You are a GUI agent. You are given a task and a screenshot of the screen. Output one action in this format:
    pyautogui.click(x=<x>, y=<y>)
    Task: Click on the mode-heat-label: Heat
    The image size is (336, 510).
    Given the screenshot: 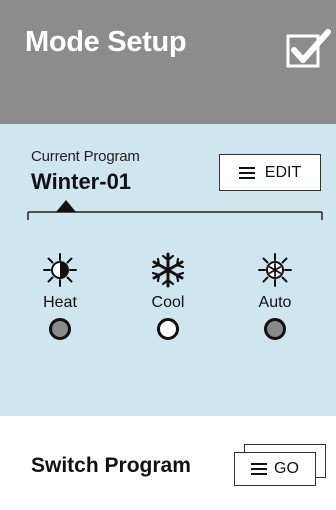 What is the action you would take?
    pyautogui.click(x=60, y=302)
    